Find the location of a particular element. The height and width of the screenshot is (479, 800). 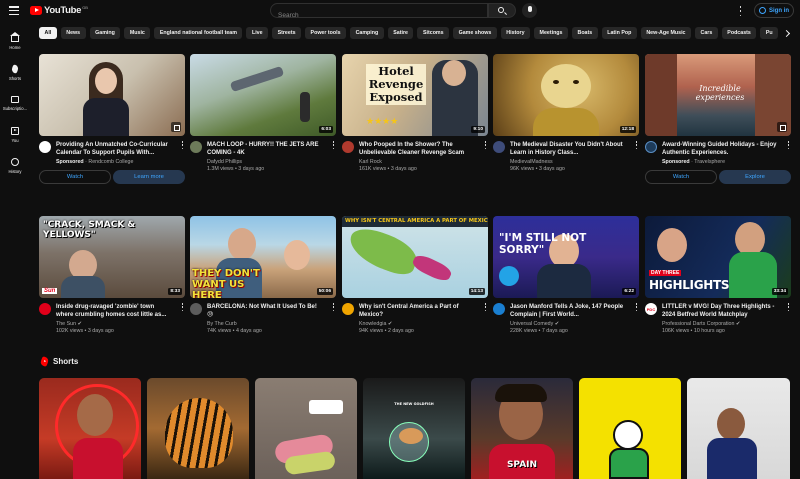

sidebar-item-history: History is located at coordinates (15, 165).